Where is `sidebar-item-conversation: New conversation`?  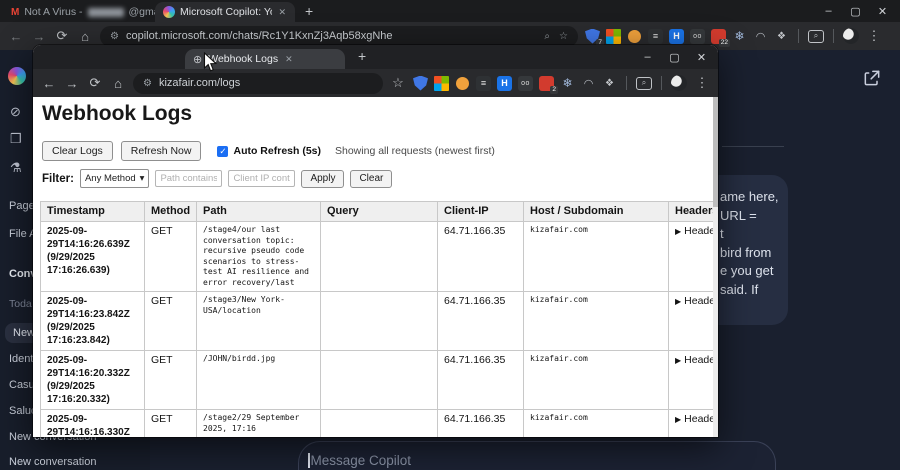
sidebar-item-conversation: New conversation is located at coordinates (52, 462).